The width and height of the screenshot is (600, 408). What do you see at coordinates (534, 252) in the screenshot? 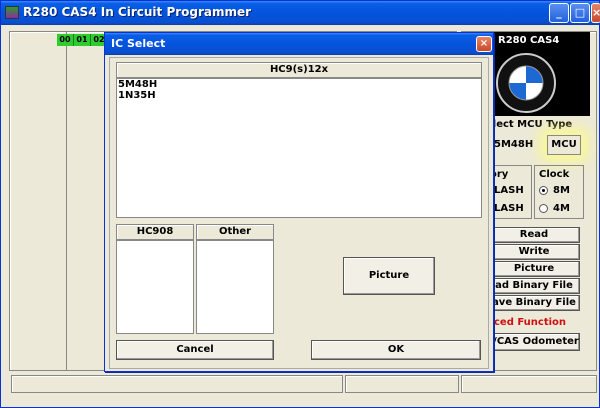
I see `write-button: Write` at bounding box center [534, 252].